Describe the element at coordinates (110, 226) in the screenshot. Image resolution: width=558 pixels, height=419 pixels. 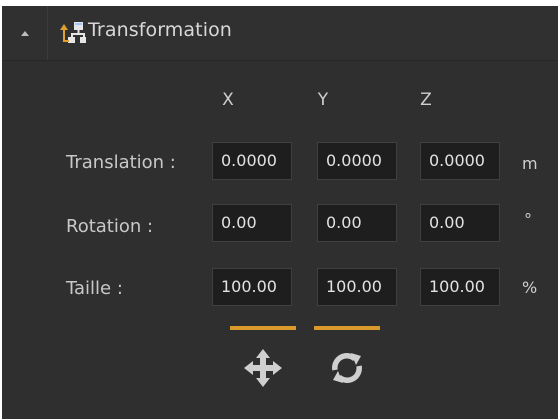
I see `rotation-label: Rotation :` at that location.